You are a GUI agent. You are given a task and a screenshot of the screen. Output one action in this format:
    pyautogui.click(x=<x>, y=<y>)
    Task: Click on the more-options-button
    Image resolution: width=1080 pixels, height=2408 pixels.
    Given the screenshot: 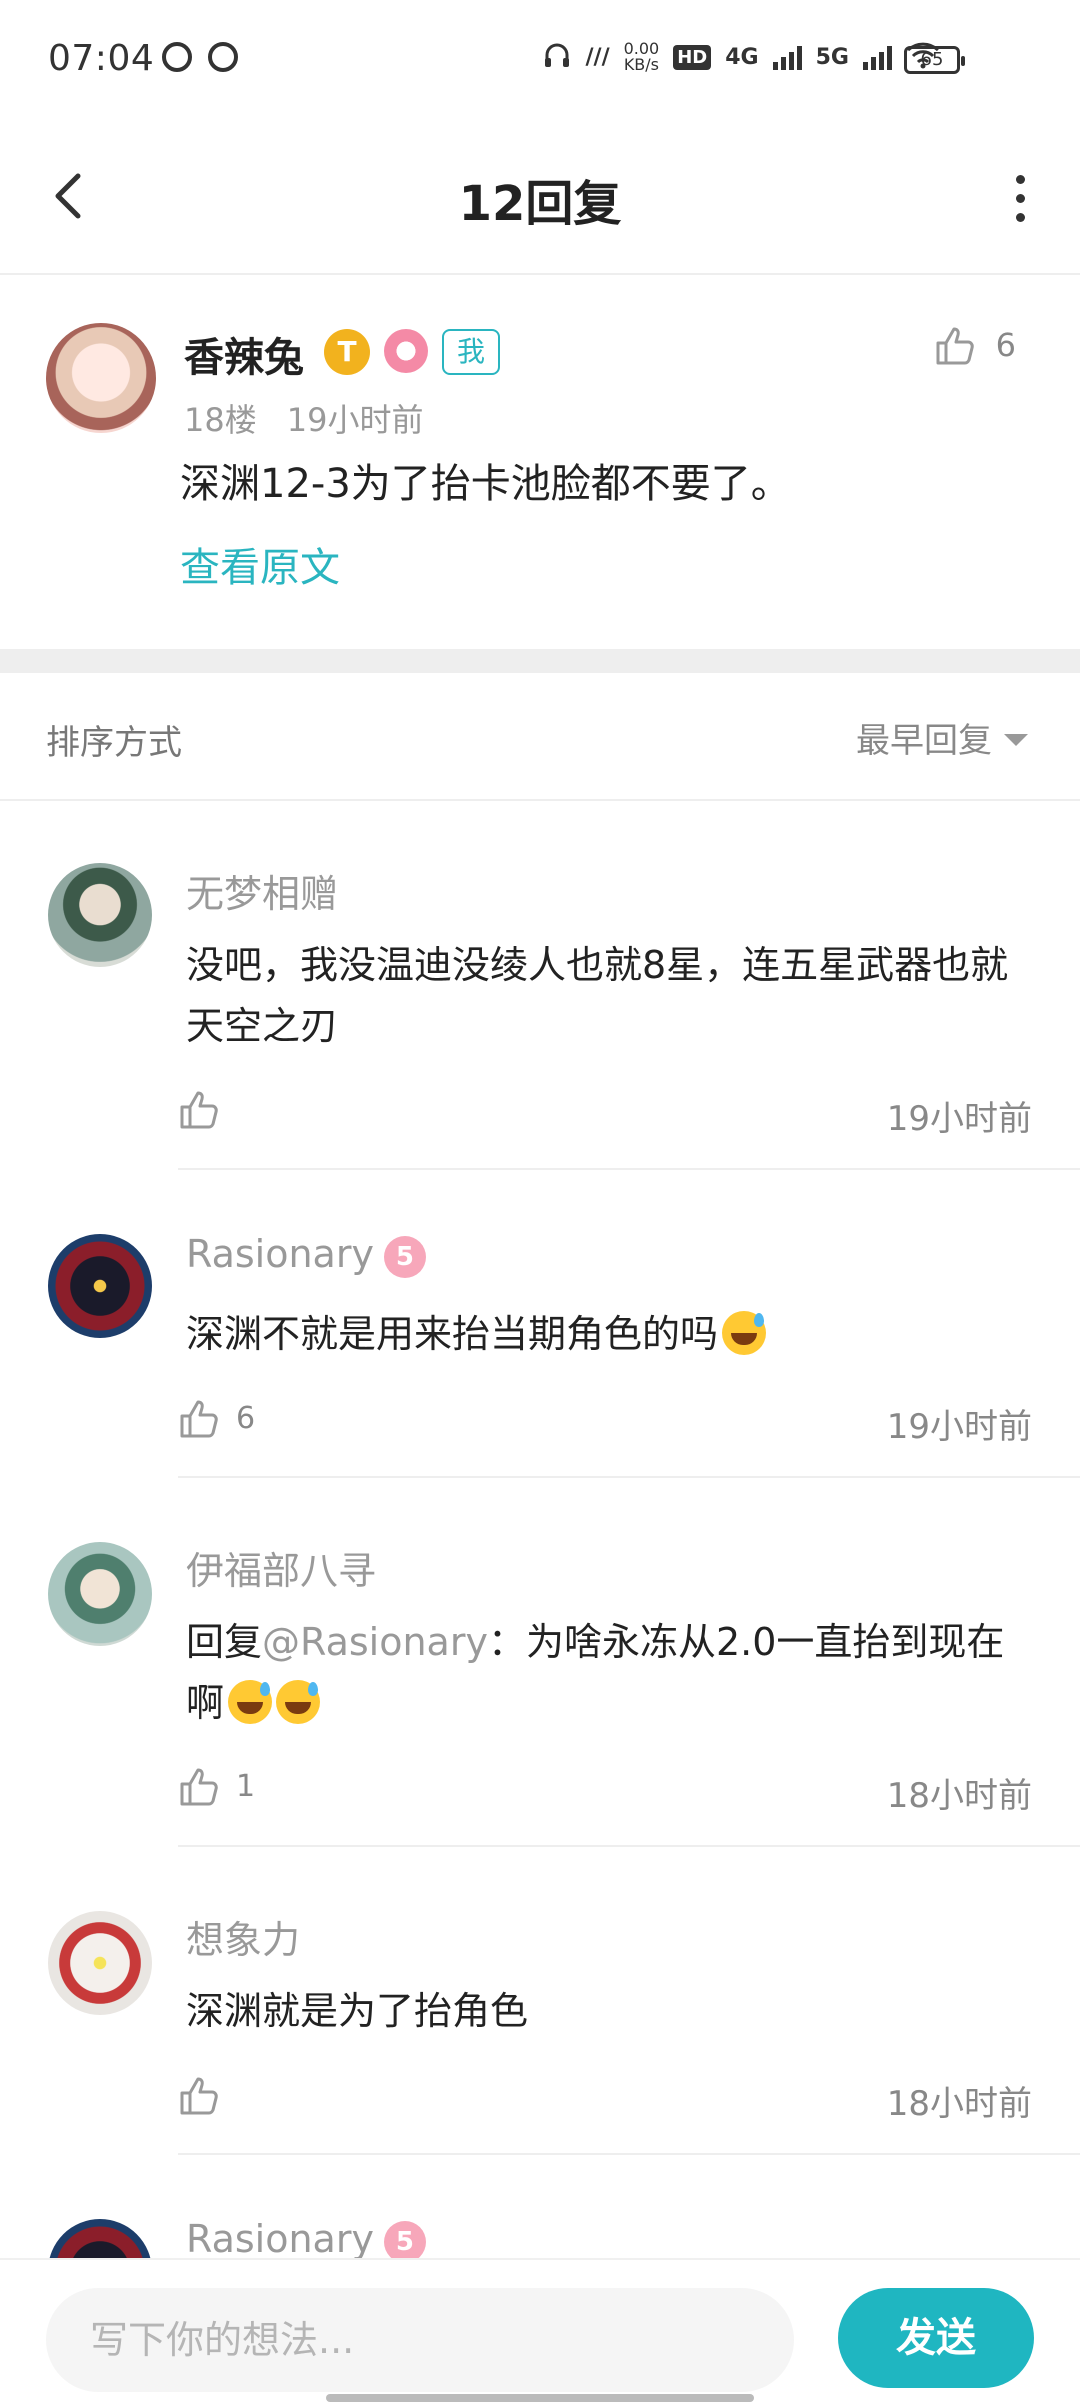 What is the action you would take?
    pyautogui.click(x=1020, y=198)
    